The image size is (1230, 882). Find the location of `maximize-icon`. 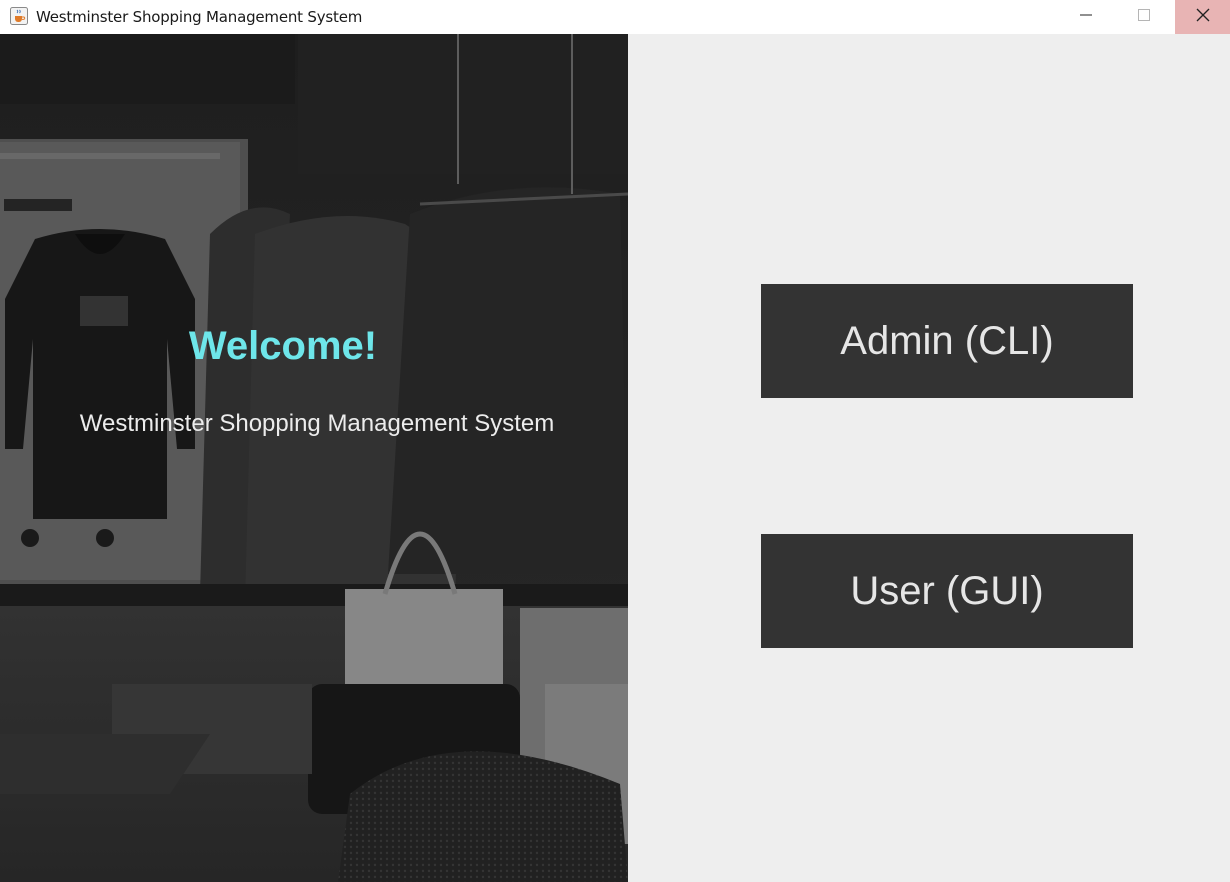

maximize-icon is located at coordinates (1144, 17).